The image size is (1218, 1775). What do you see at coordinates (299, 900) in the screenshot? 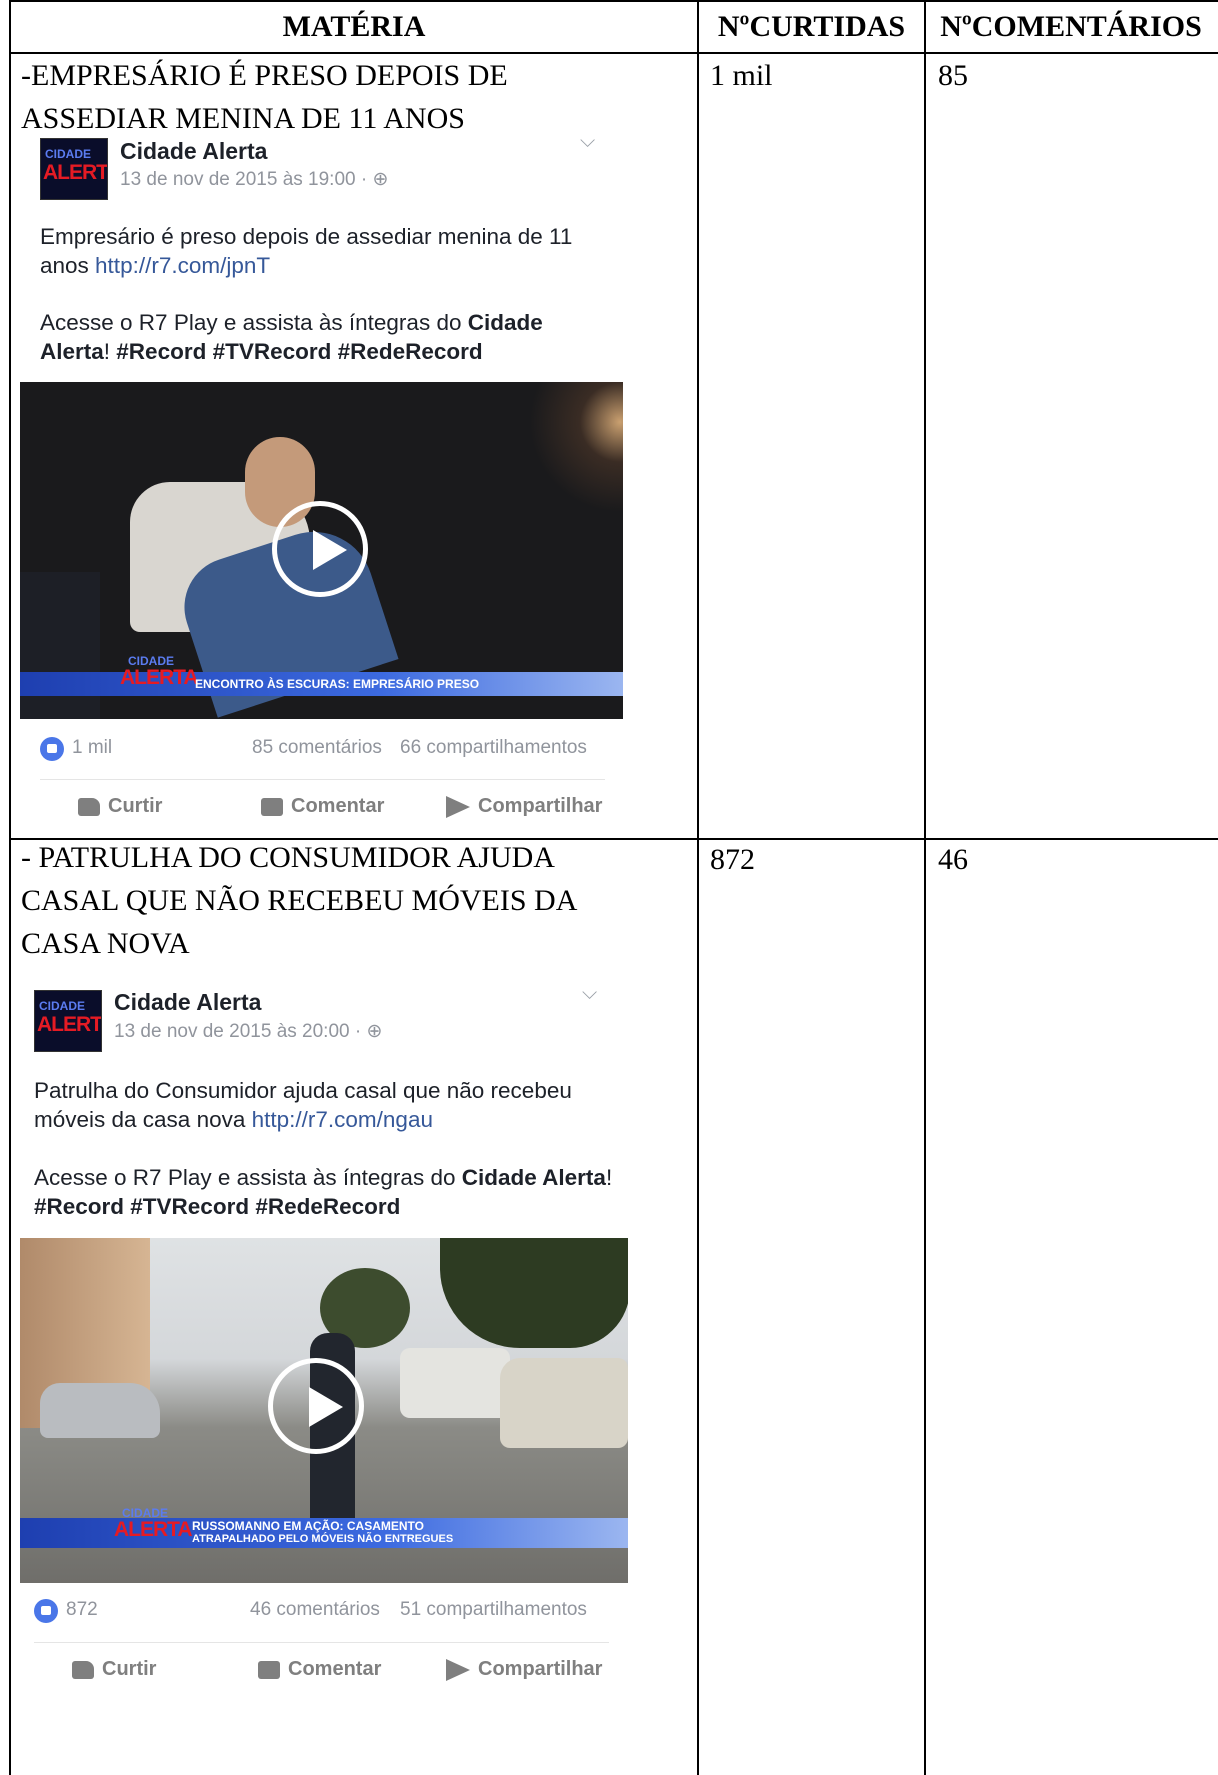
I see `row2-title-line2: CASAL QUE NÃO RECEBEU MÓVEIS DA` at bounding box center [299, 900].